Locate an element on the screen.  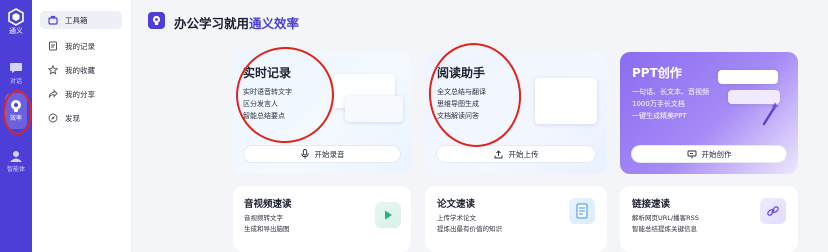
card-feature: 1000万手长文档 is located at coordinates (658, 104).